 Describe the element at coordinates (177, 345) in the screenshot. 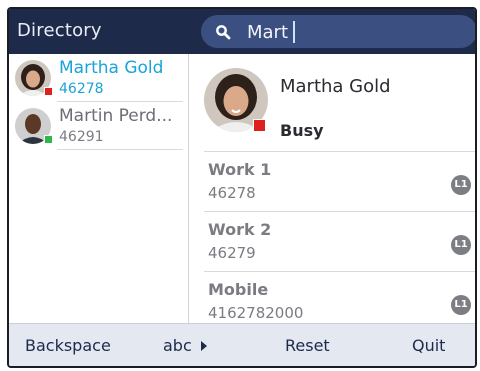

I see `abc-label: abc` at that location.